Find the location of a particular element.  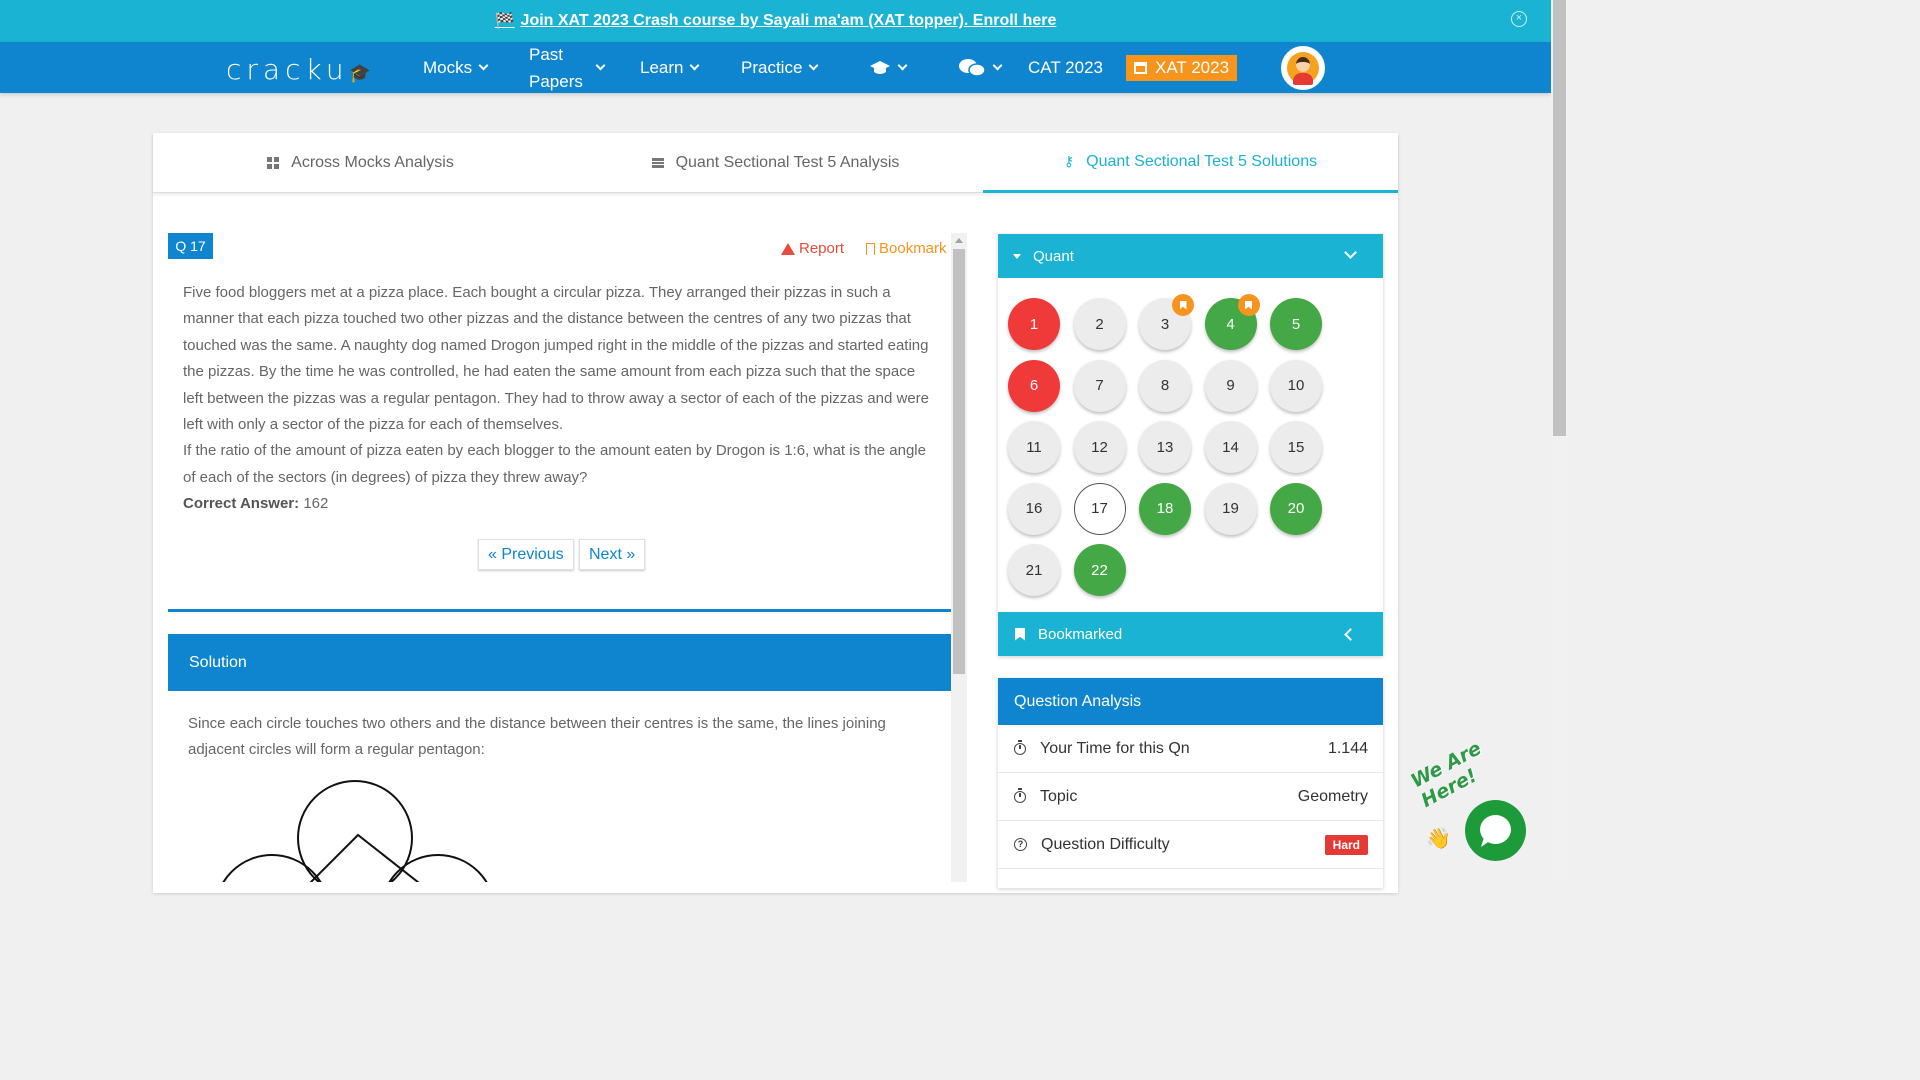

question-number-button: 5 is located at coordinates (1296, 324).